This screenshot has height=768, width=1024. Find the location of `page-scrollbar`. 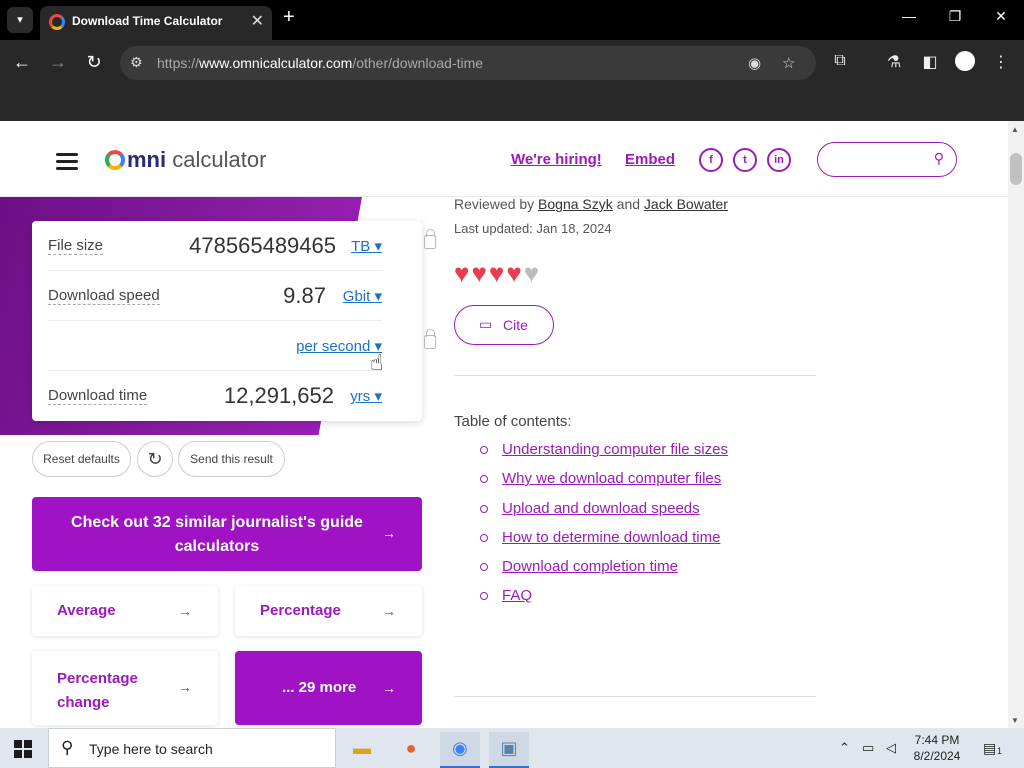

page-scrollbar is located at coordinates (1016, 424).